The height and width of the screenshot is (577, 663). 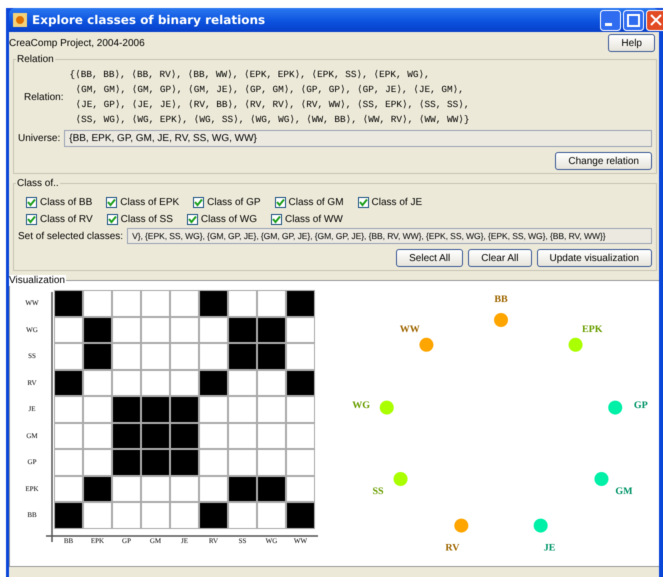 What do you see at coordinates (361, 405) in the screenshot?
I see `node-label: WG` at bounding box center [361, 405].